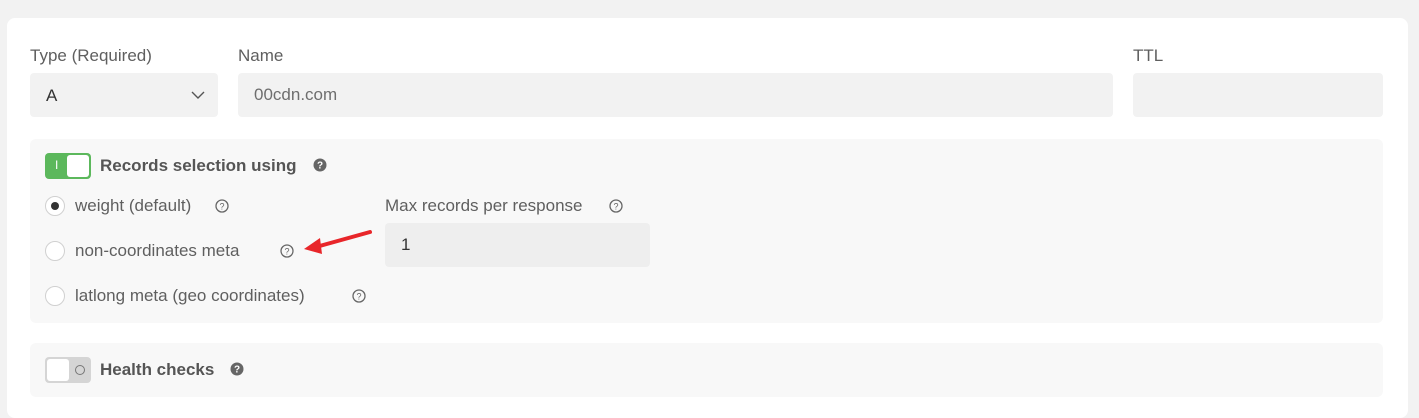  Describe the element at coordinates (52, 95) in the screenshot. I see `type-select-value: A` at that location.